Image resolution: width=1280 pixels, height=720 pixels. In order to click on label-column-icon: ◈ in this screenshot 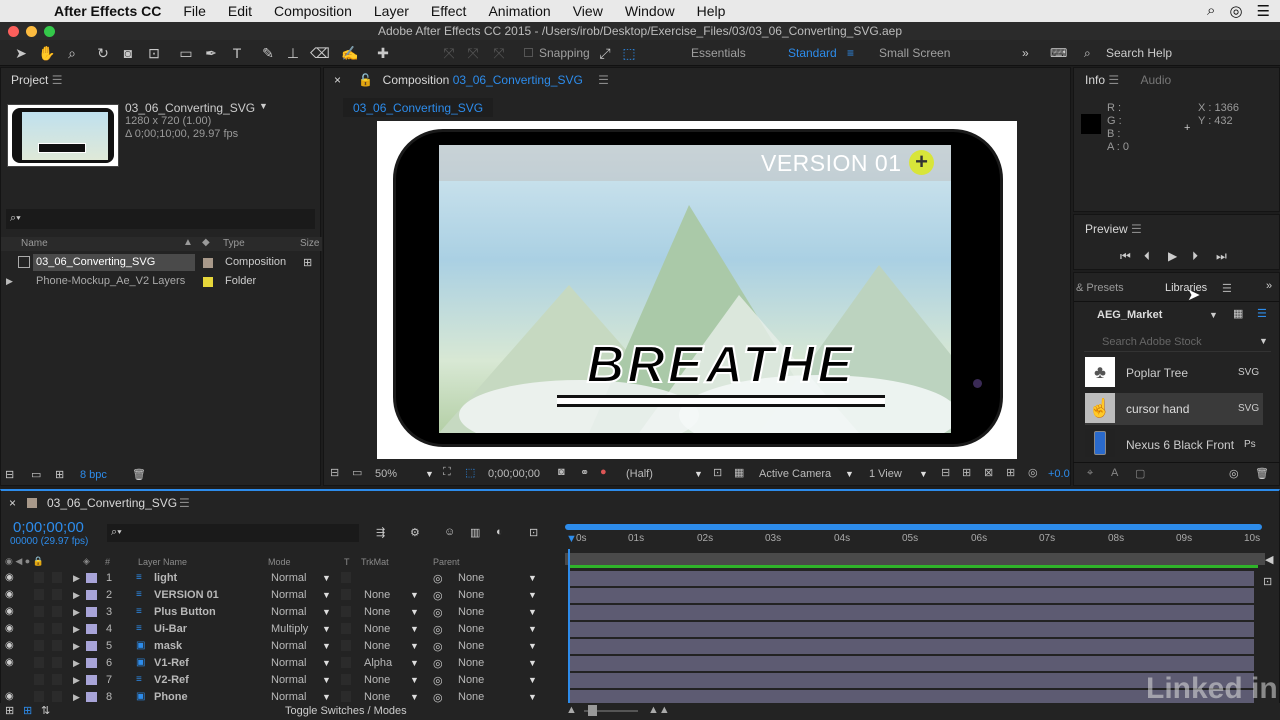, I will do `click(86, 561)`.